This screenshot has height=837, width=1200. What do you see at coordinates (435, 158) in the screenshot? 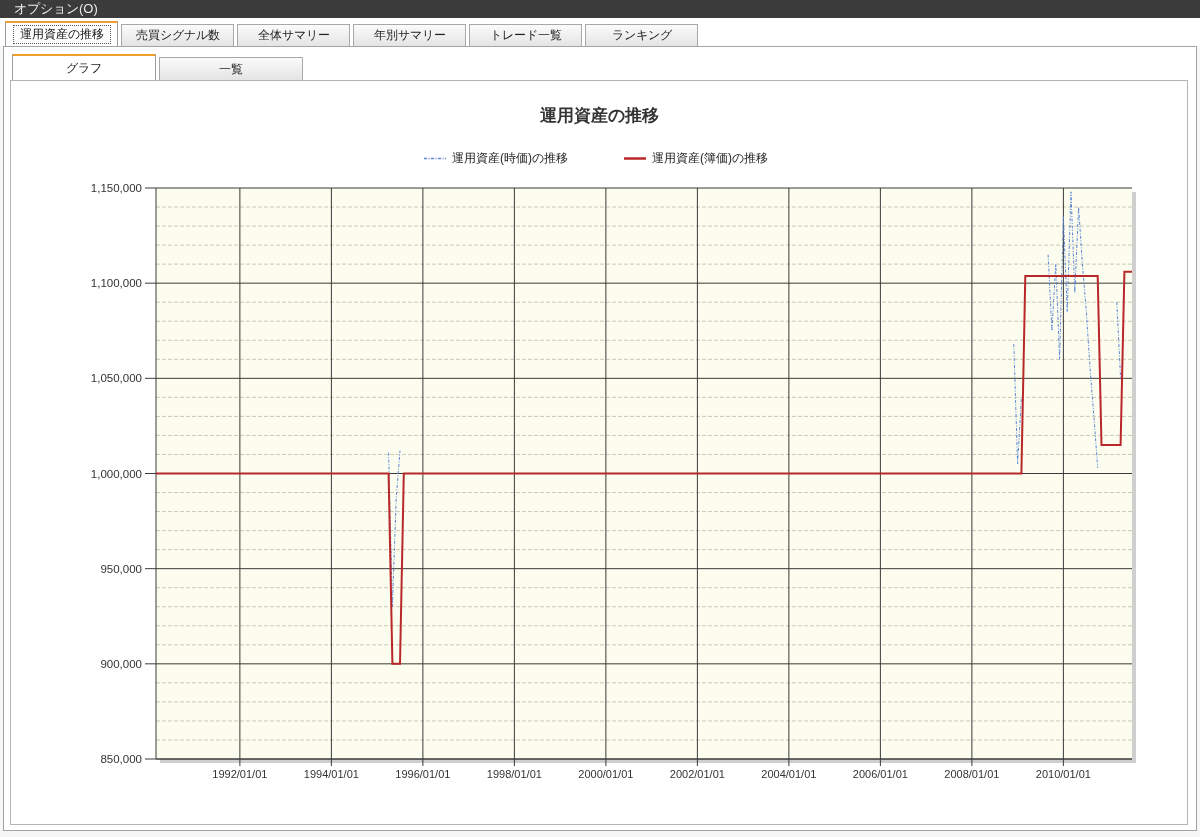
I see `dash-dot-line-icon` at bounding box center [435, 158].